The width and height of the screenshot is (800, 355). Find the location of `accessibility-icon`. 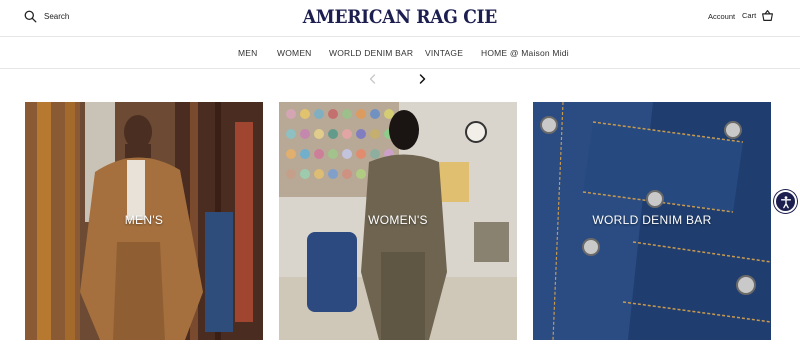

accessibility-icon is located at coordinates (785, 201).